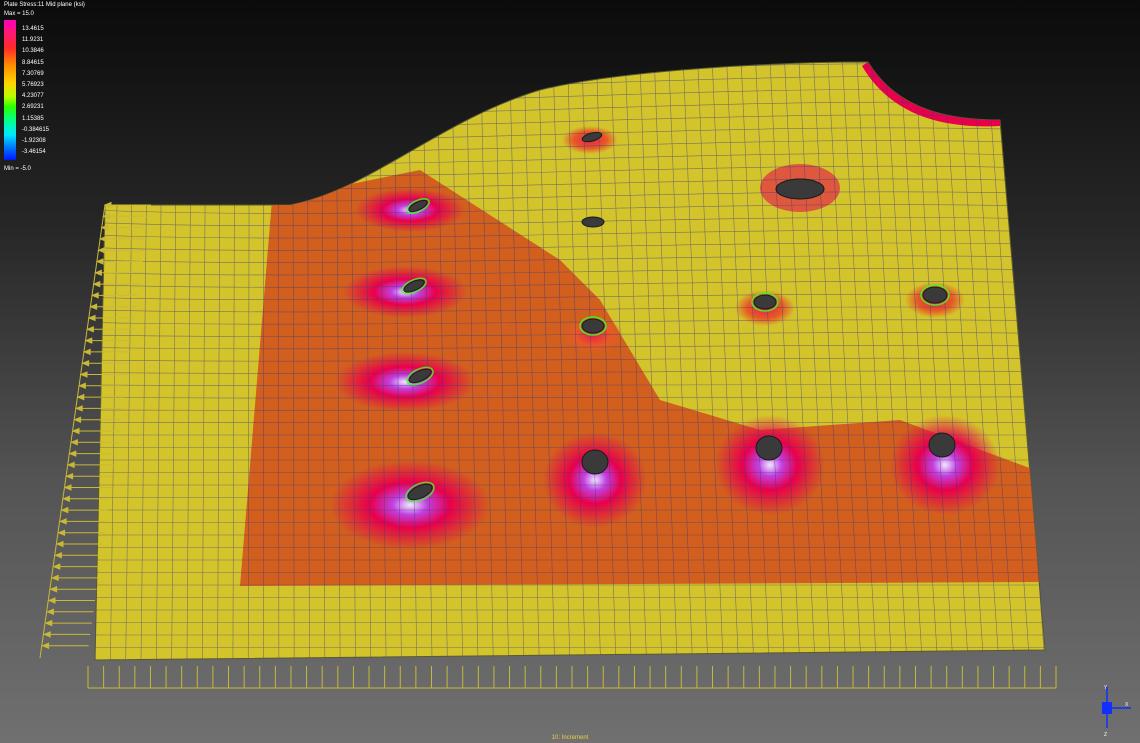 Image resolution: width=1140 pixels, height=743 pixels. What do you see at coordinates (1116, 711) in the screenshot?
I see `axis-triad-icon: Y X Z` at bounding box center [1116, 711].